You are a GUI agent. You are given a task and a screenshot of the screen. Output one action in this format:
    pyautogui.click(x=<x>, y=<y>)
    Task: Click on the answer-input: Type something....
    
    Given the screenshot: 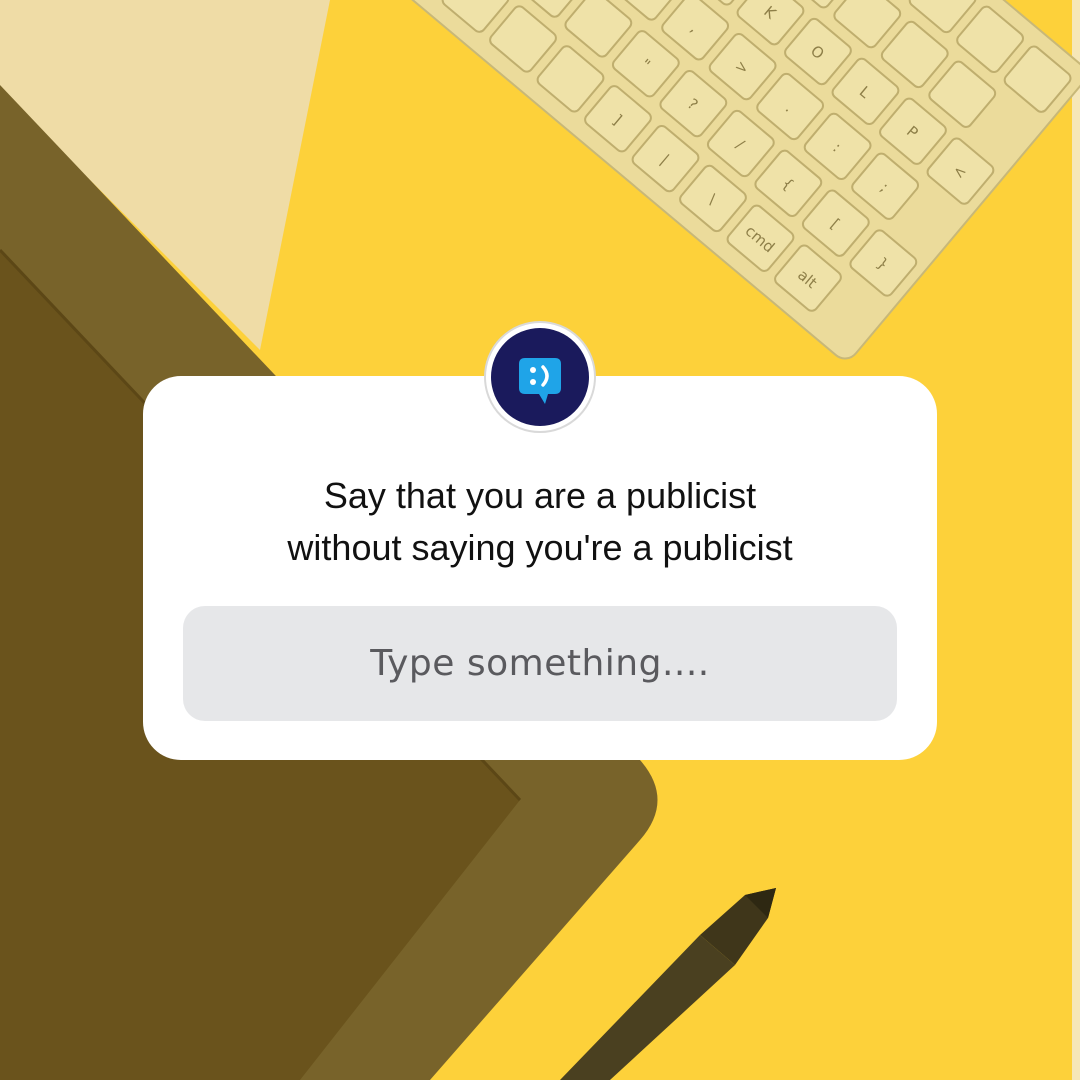 What is the action you would take?
    pyautogui.click(x=540, y=663)
    